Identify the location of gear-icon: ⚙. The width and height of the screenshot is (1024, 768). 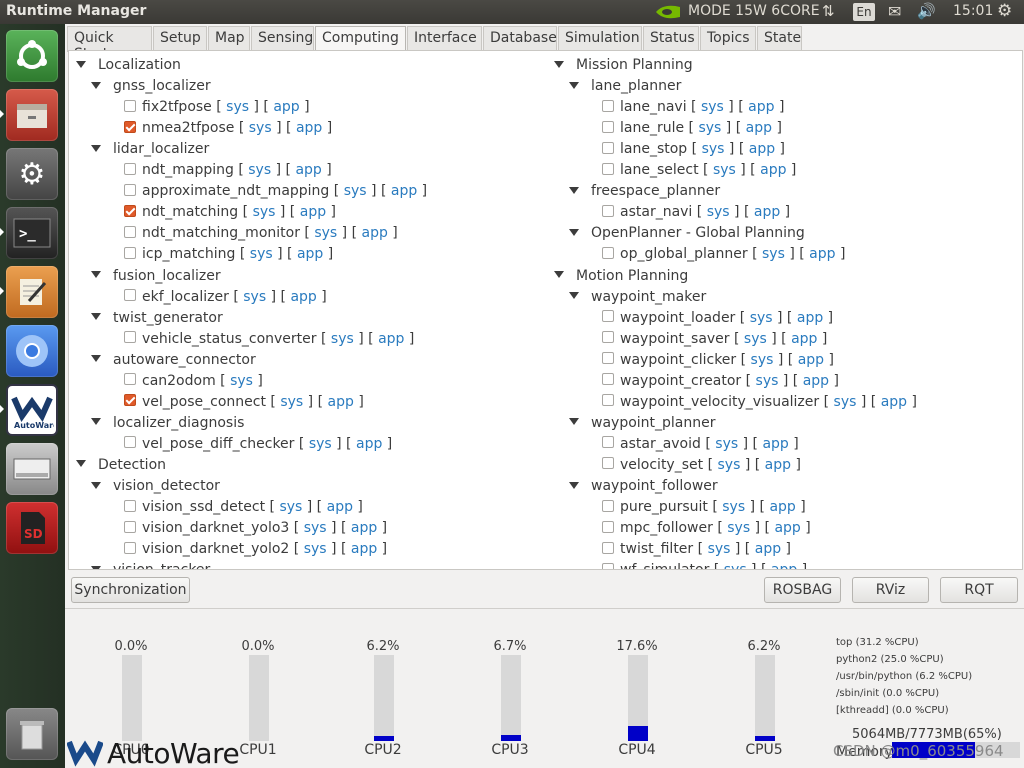
(1004, 11).